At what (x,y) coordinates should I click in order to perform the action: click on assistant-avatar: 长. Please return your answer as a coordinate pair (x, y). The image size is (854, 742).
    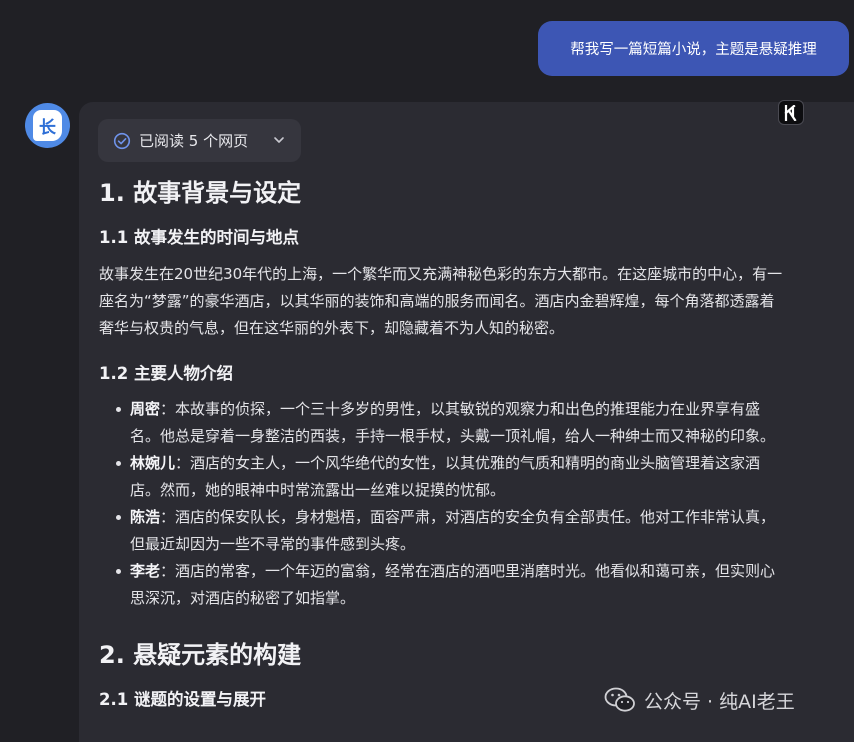
    Looking at the image, I should click on (47, 125).